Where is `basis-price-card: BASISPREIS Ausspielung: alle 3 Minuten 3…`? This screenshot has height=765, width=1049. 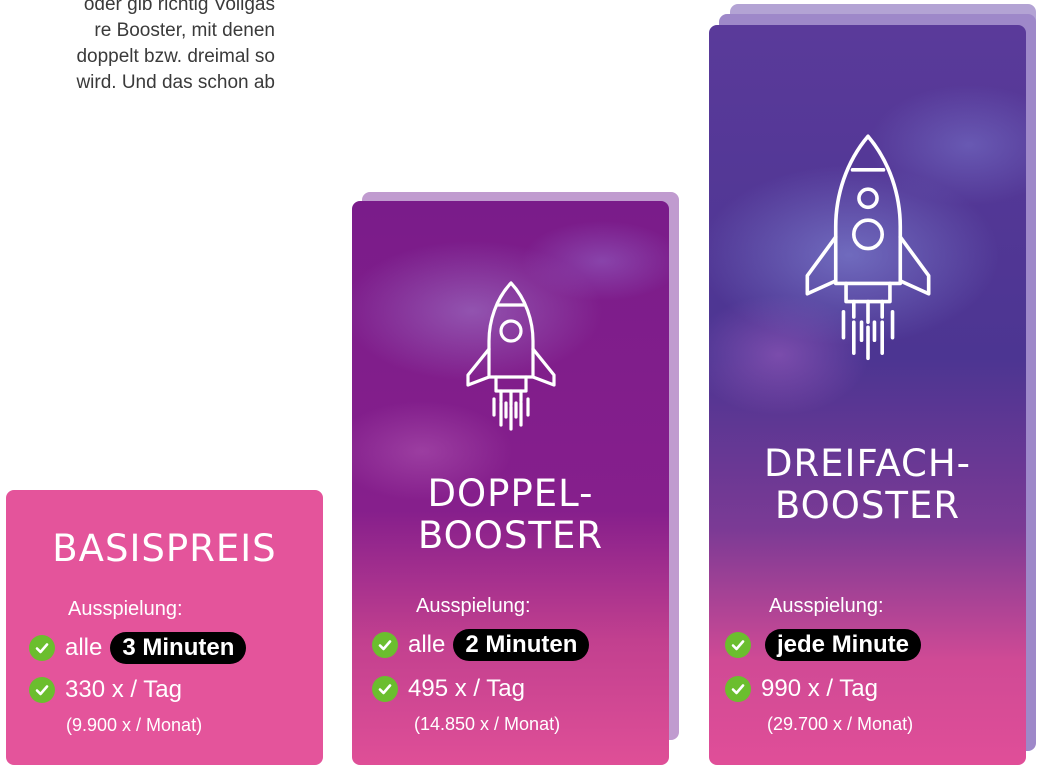
basis-price-card: BASISPREIS Ausspielung: alle 3 Minuten 3… is located at coordinates (164, 627).